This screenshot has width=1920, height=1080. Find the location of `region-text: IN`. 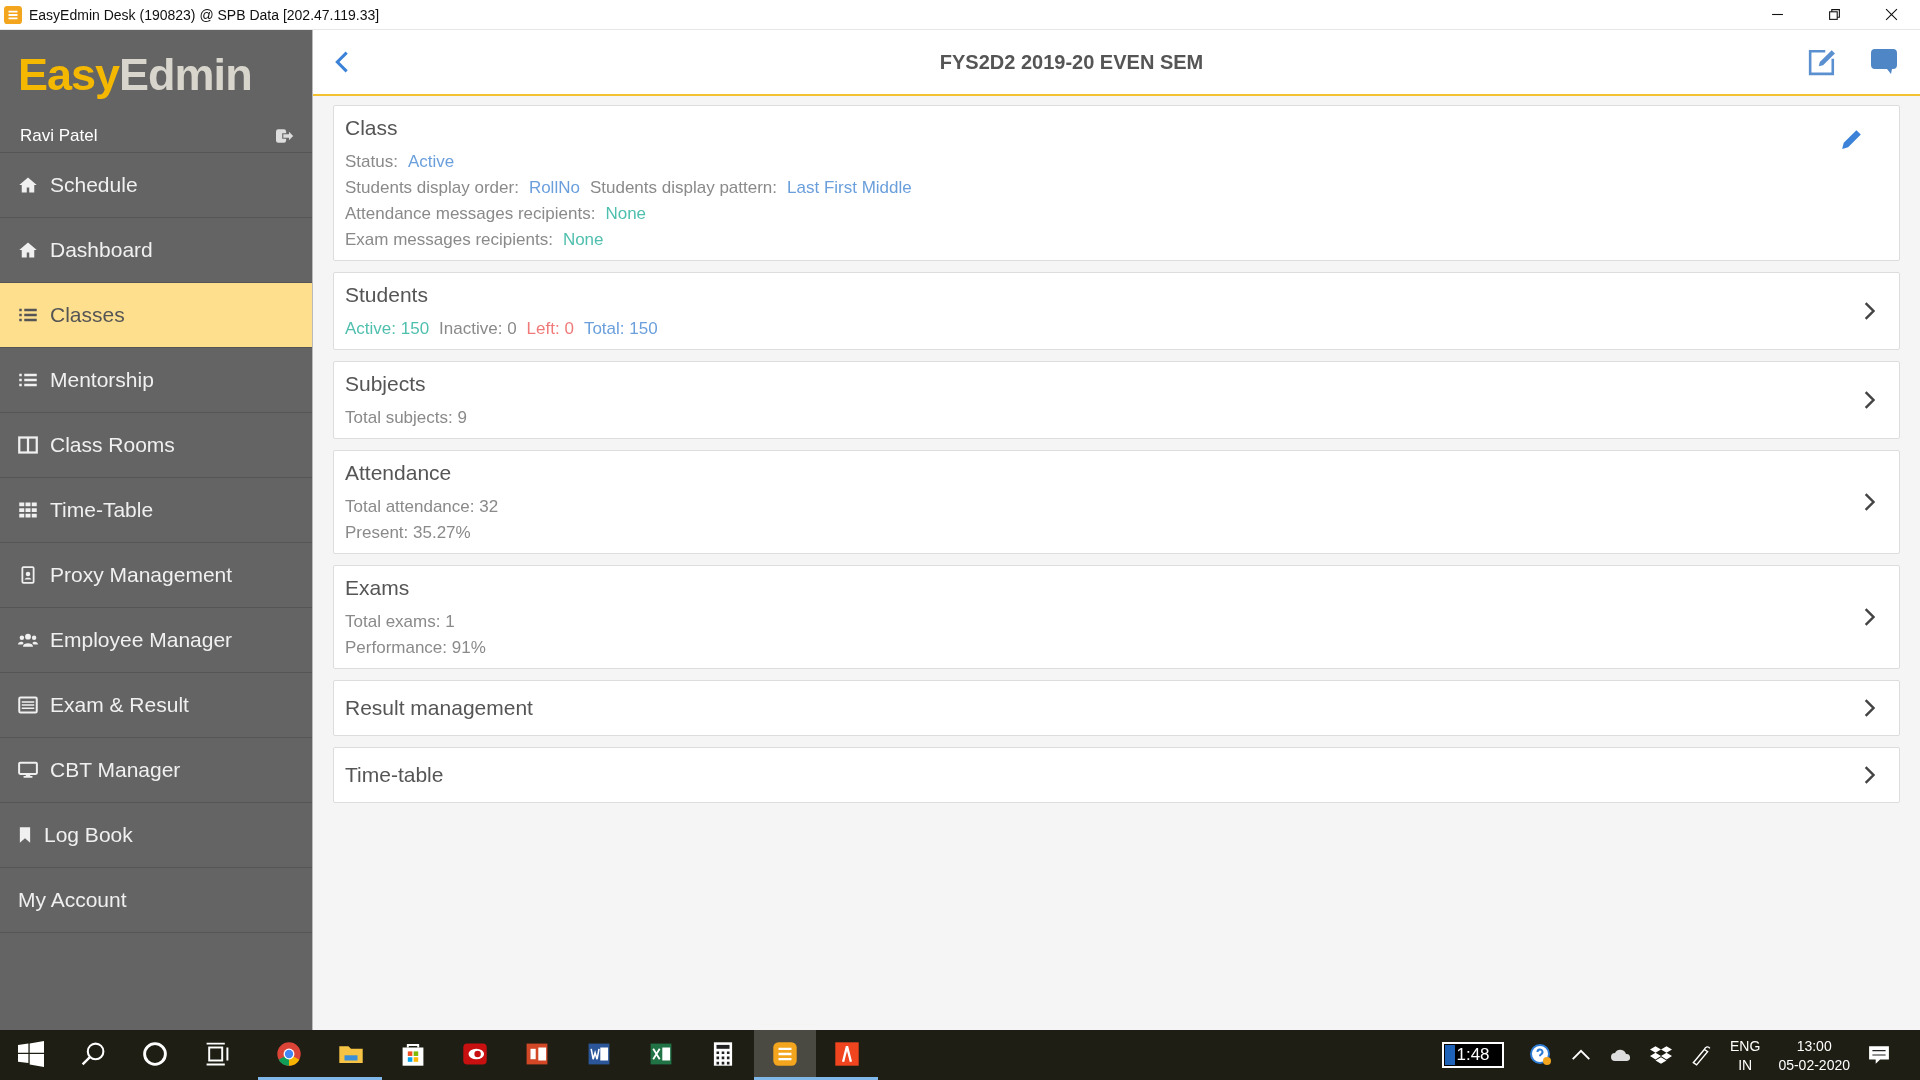

region-text: IN is located at coordinates (1745, 1064).